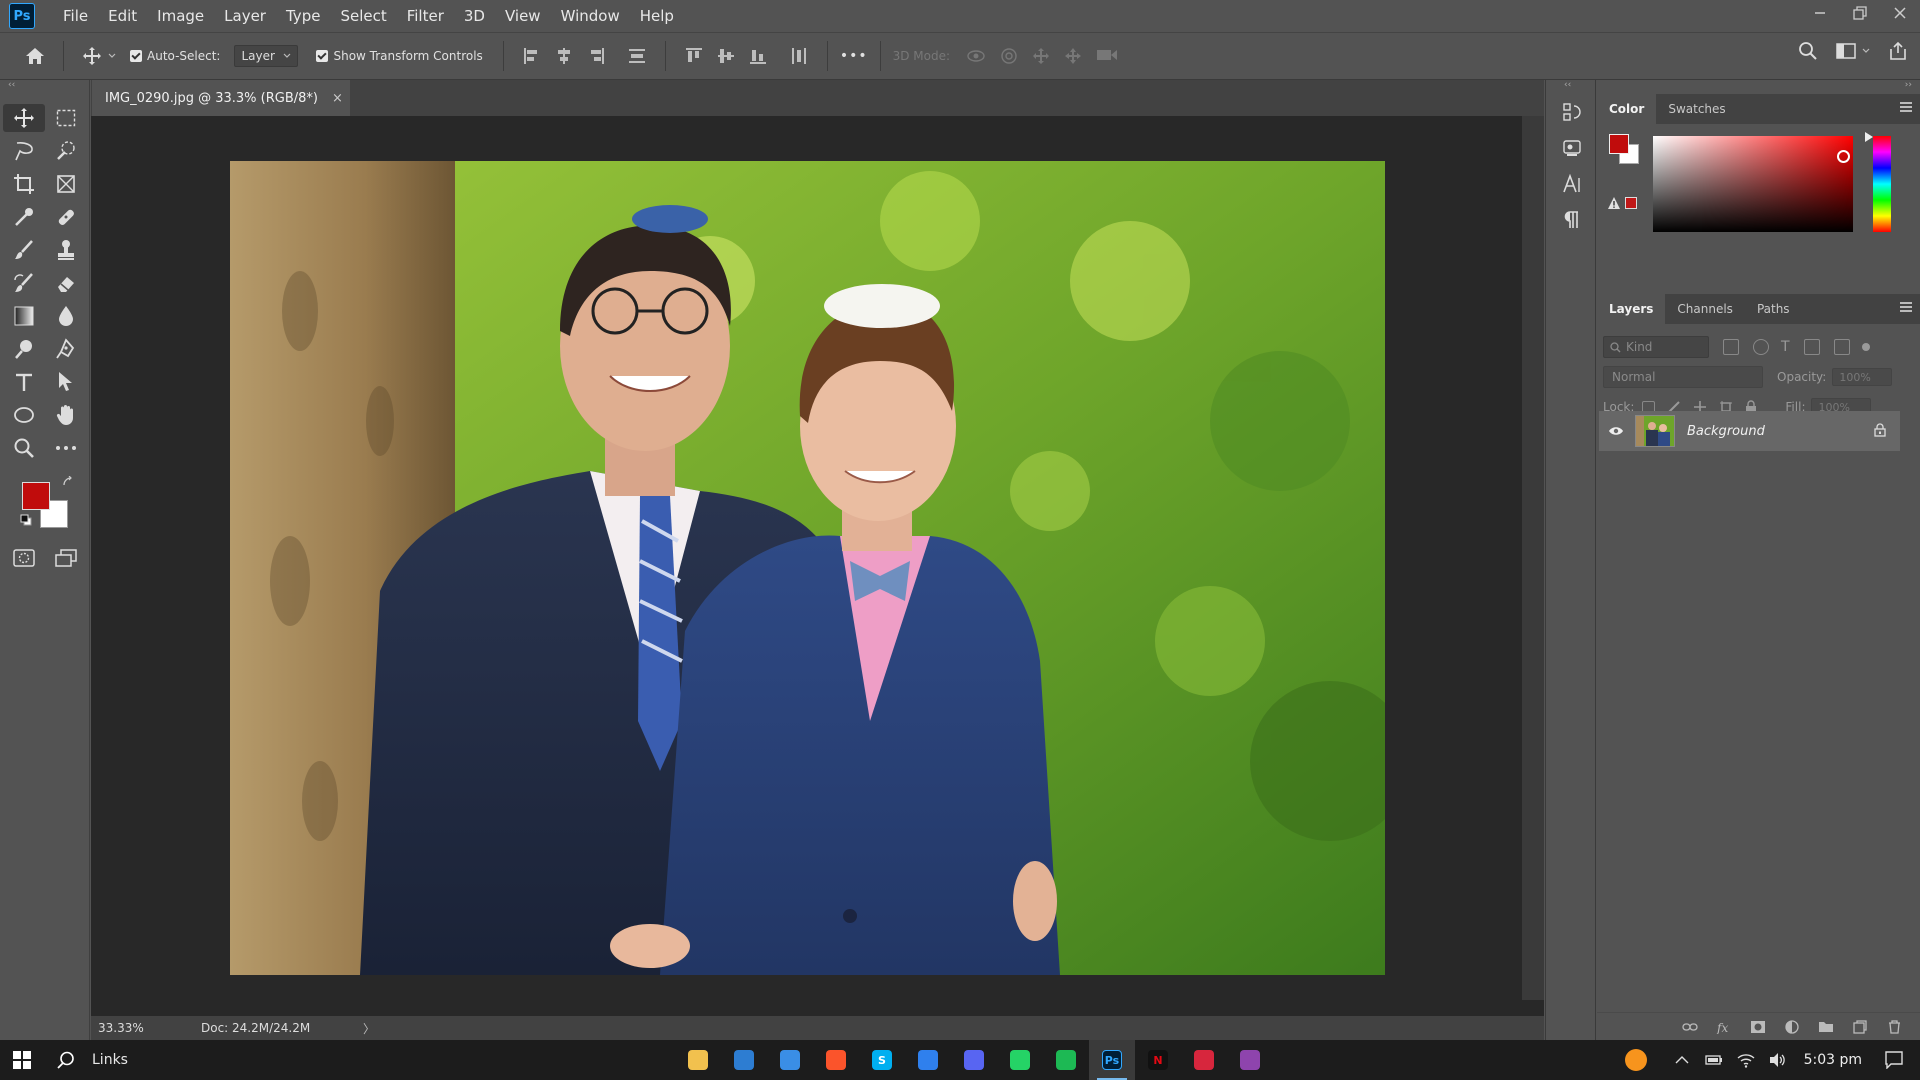 The width and height of the screenshot is (1920, 1080). I want to click on restore-button, so click(1860, 13).